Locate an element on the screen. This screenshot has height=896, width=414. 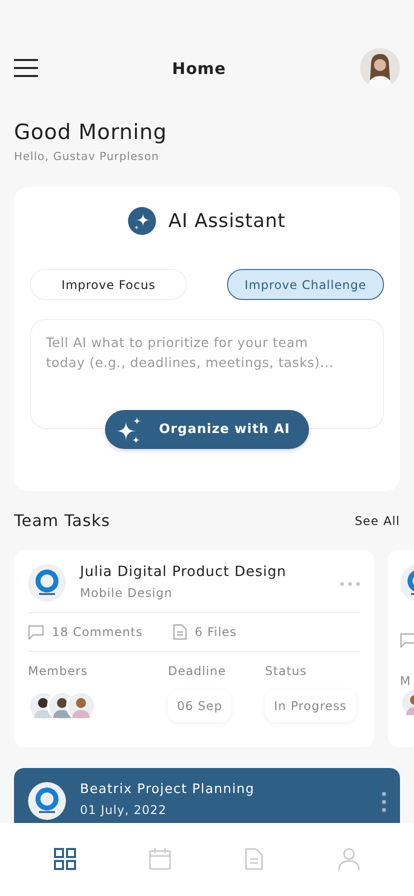
calendar-icon is located at coordinates (159, 859).